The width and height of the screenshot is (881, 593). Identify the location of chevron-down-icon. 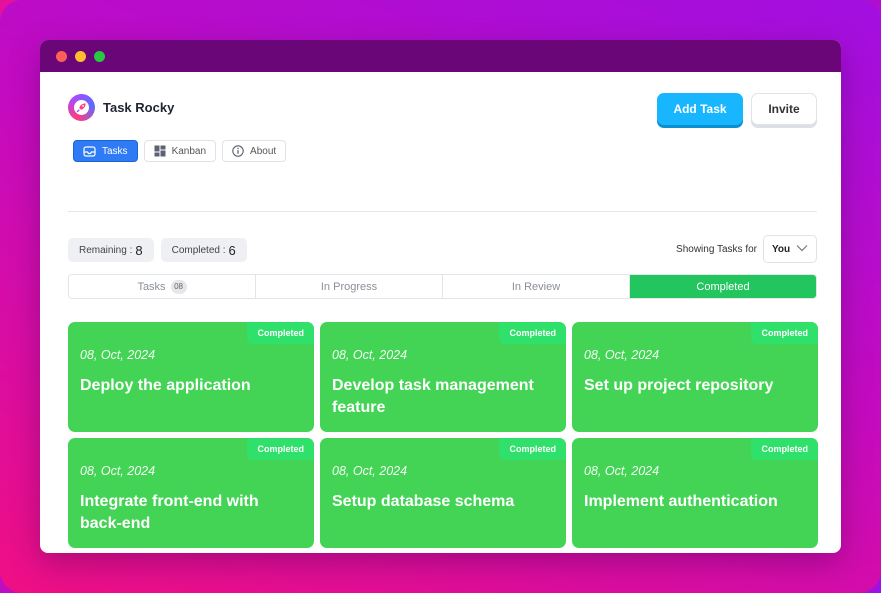
(802, 249).